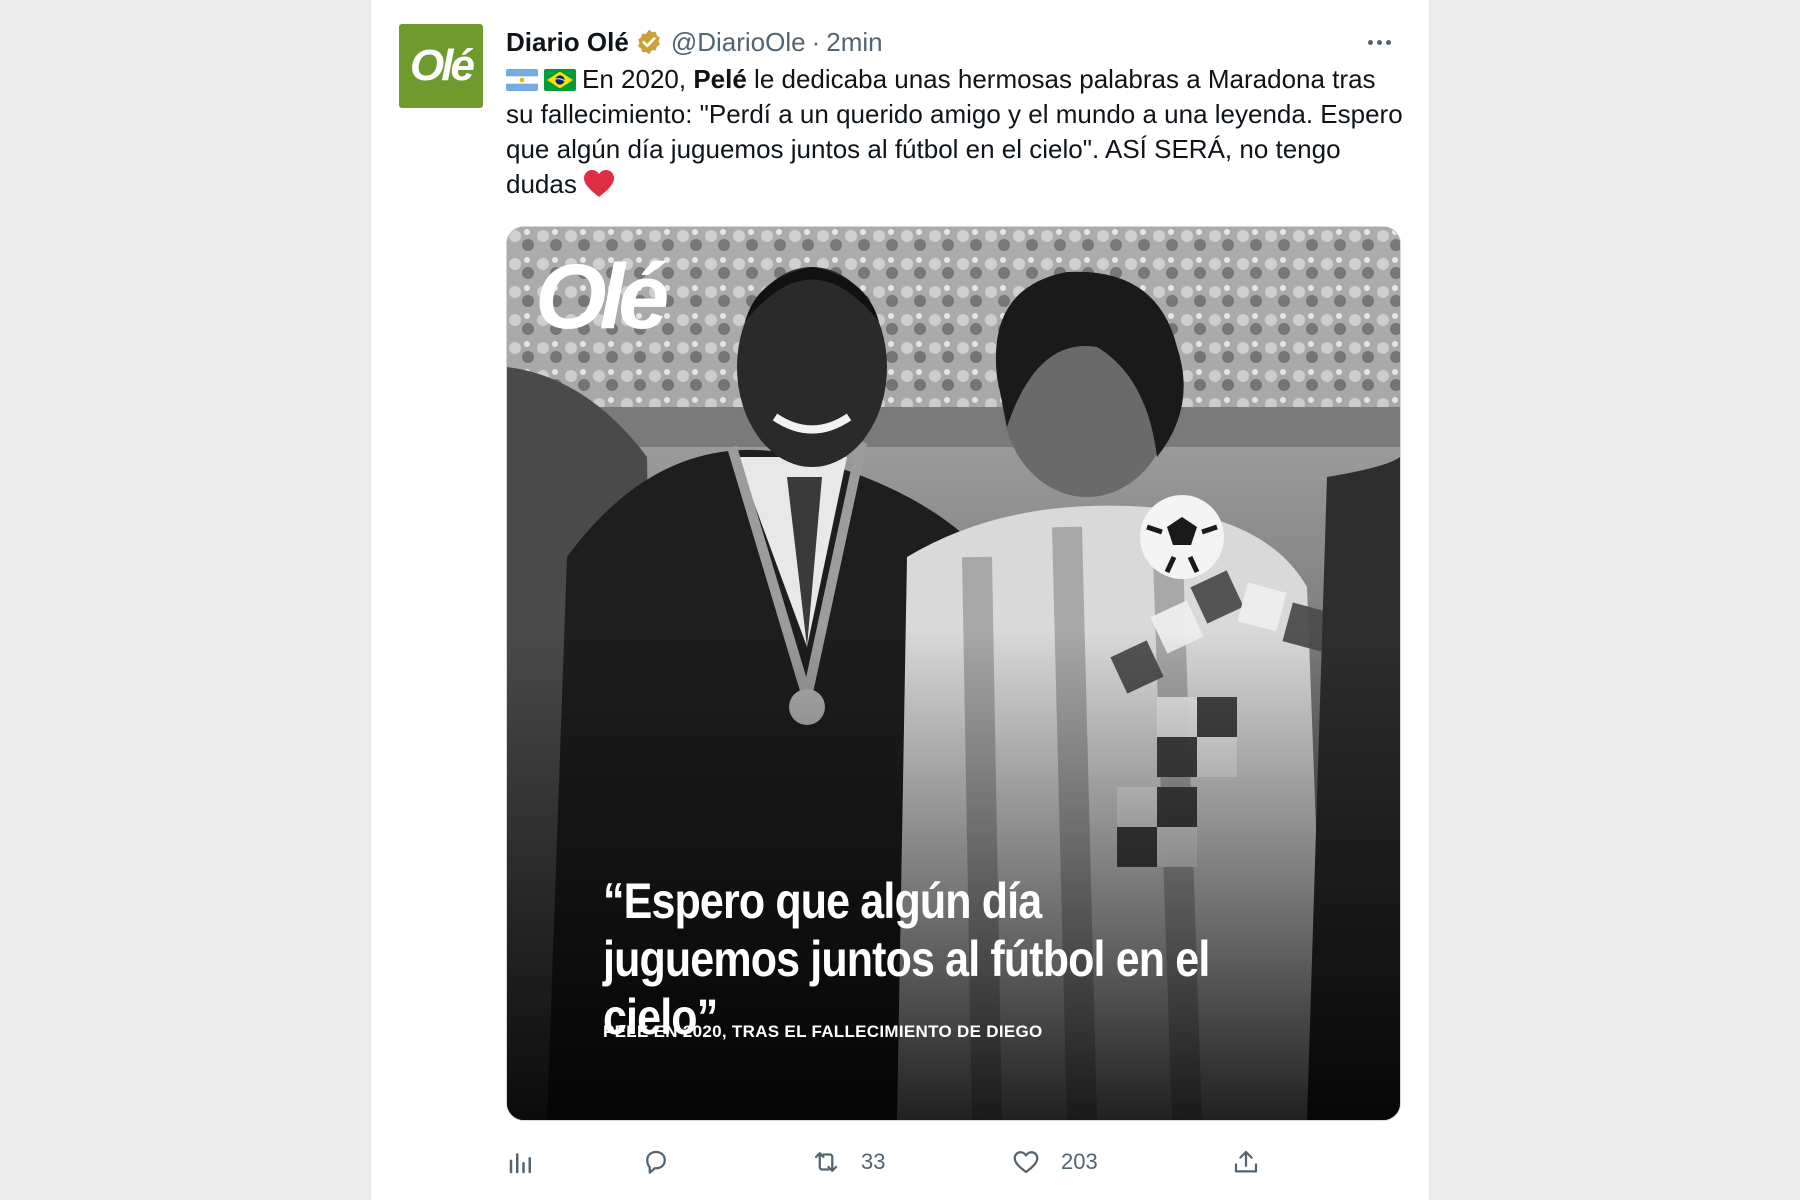  What do you see at coordinates (1079, 1161) in the screenshot?
I see `like-count: 203` at bounding box center [1079, 1161].